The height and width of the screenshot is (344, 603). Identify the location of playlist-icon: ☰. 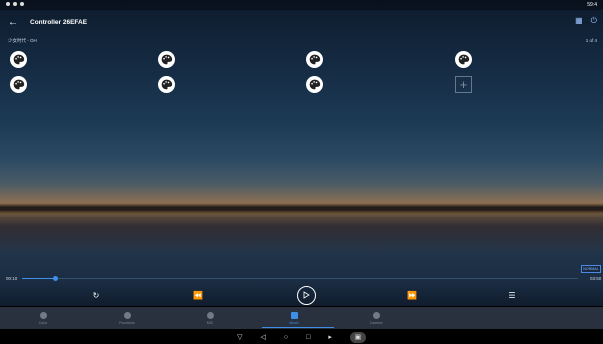
(512, 295).